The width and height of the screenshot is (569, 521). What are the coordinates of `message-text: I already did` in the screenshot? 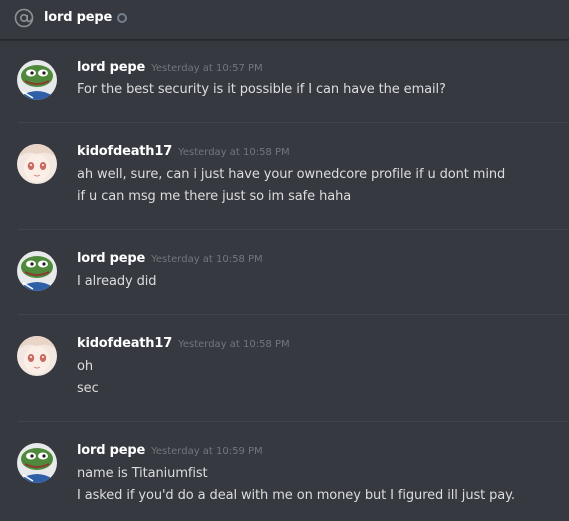 It's located at (117, 281).